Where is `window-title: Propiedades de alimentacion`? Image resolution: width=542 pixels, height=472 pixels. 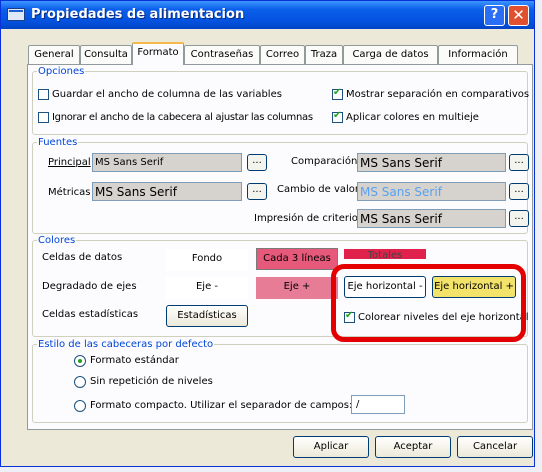 window-title: Propiedades de alimentacion is located at coordinates (138, 14).